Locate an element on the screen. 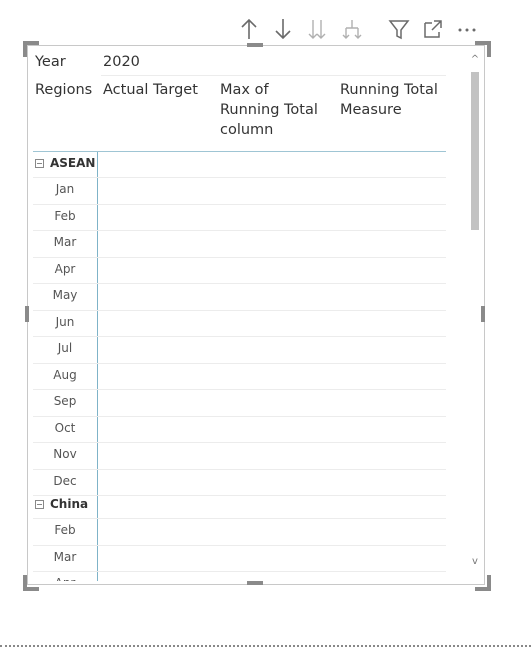  column-header-running-total-measure: Running Total Measure is located at coordinates (393, 100).